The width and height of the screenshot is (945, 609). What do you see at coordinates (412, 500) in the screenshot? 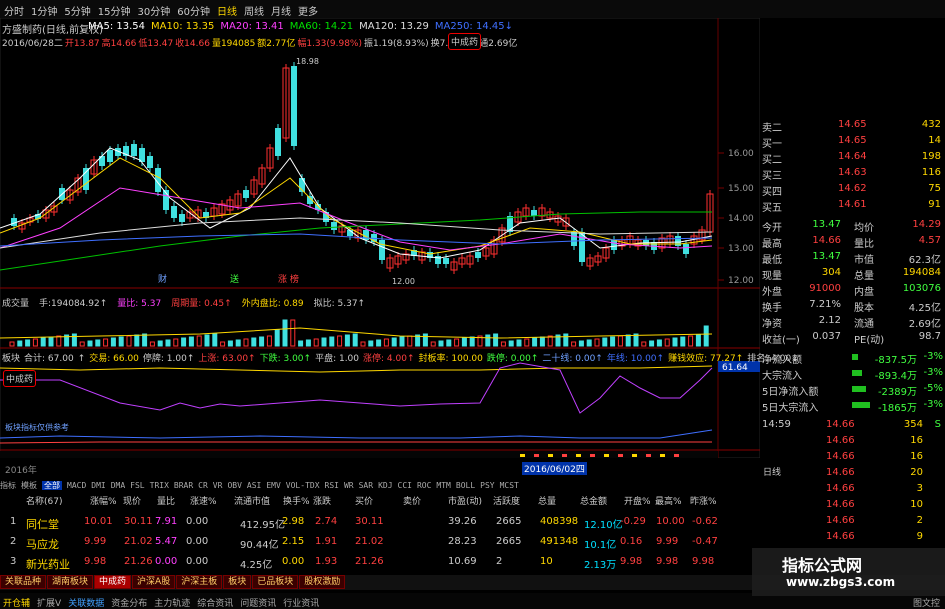
I see `column-header: 卖价` at bounding box center [412, 500].